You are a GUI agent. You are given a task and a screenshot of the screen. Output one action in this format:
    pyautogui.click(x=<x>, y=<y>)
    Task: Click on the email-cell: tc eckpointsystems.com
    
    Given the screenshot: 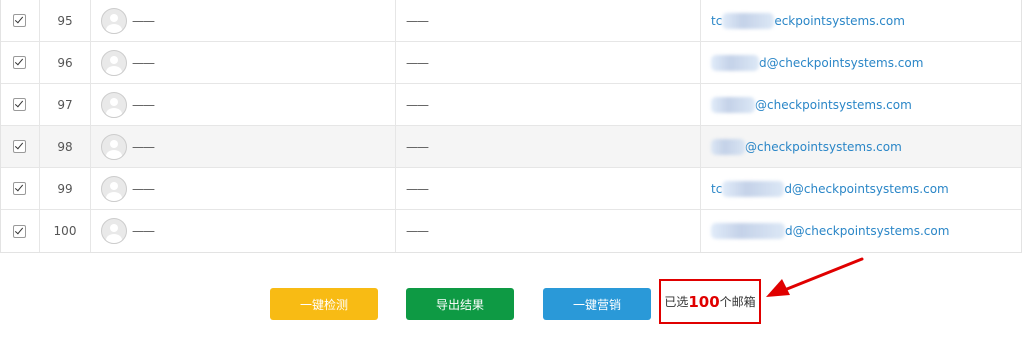 What is the action you would take?
    pyautogui.click(x=860, y=20)
    